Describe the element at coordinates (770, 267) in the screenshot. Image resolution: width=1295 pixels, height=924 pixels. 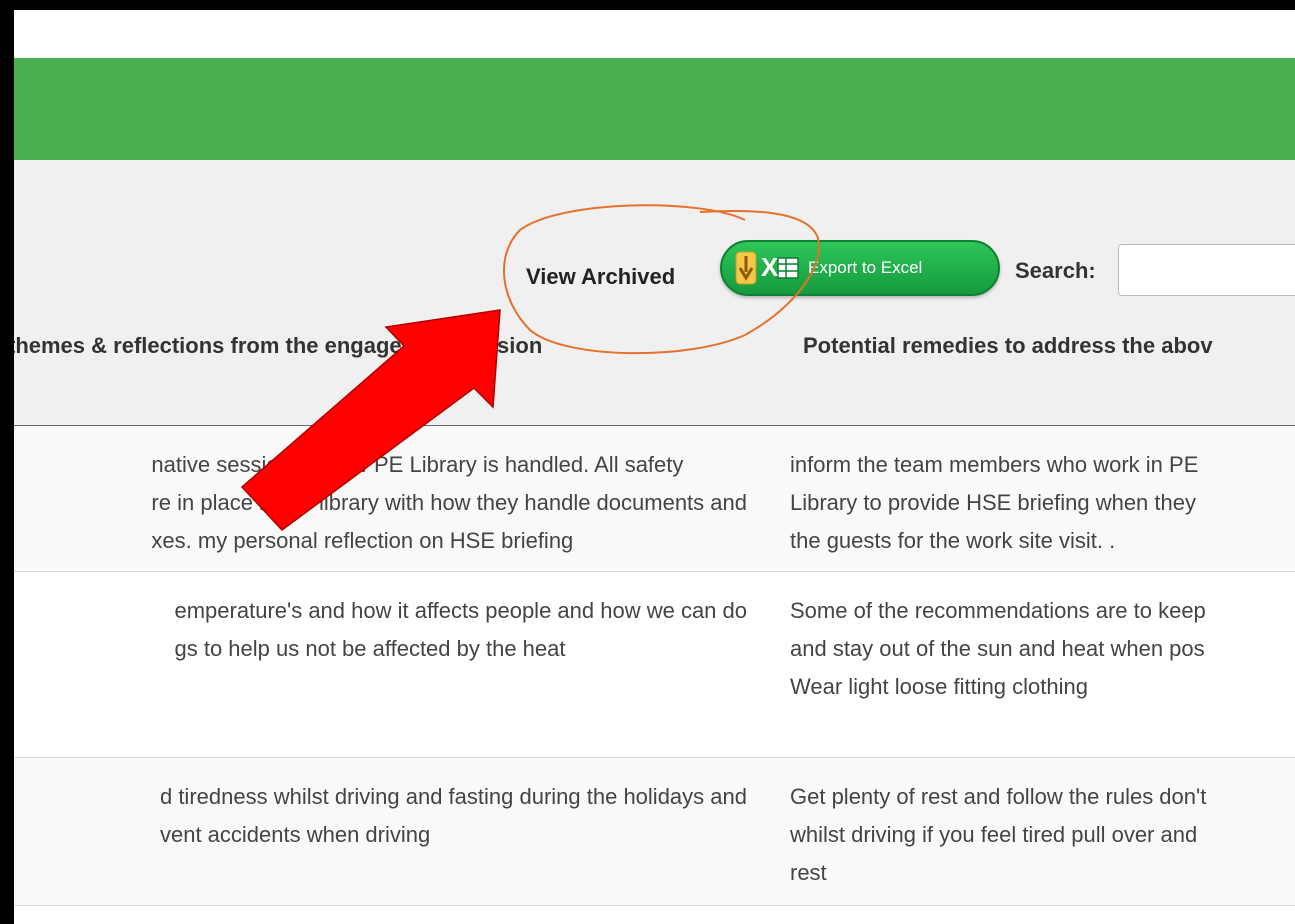
I see `excel-x-letter: X` at that location.